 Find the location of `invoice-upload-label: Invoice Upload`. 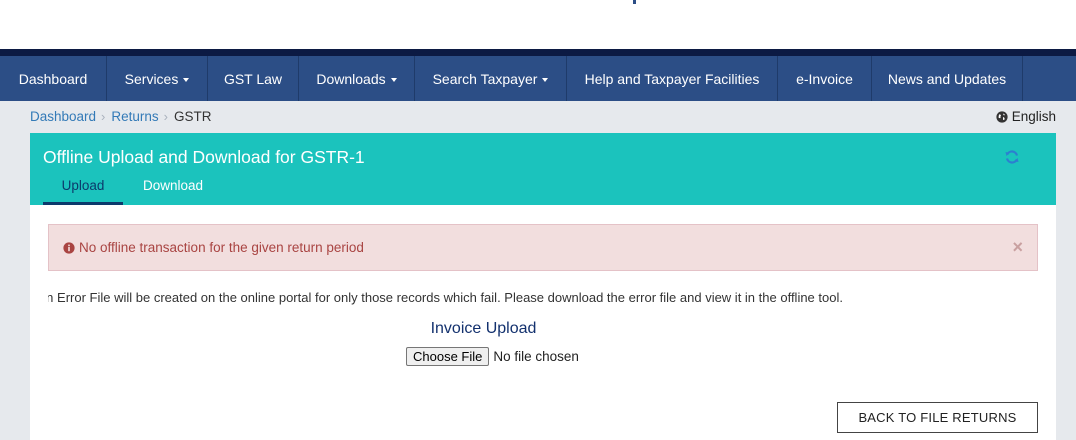

invoice-upload-label: Invoice Upload is located at coordinates (483, 328).